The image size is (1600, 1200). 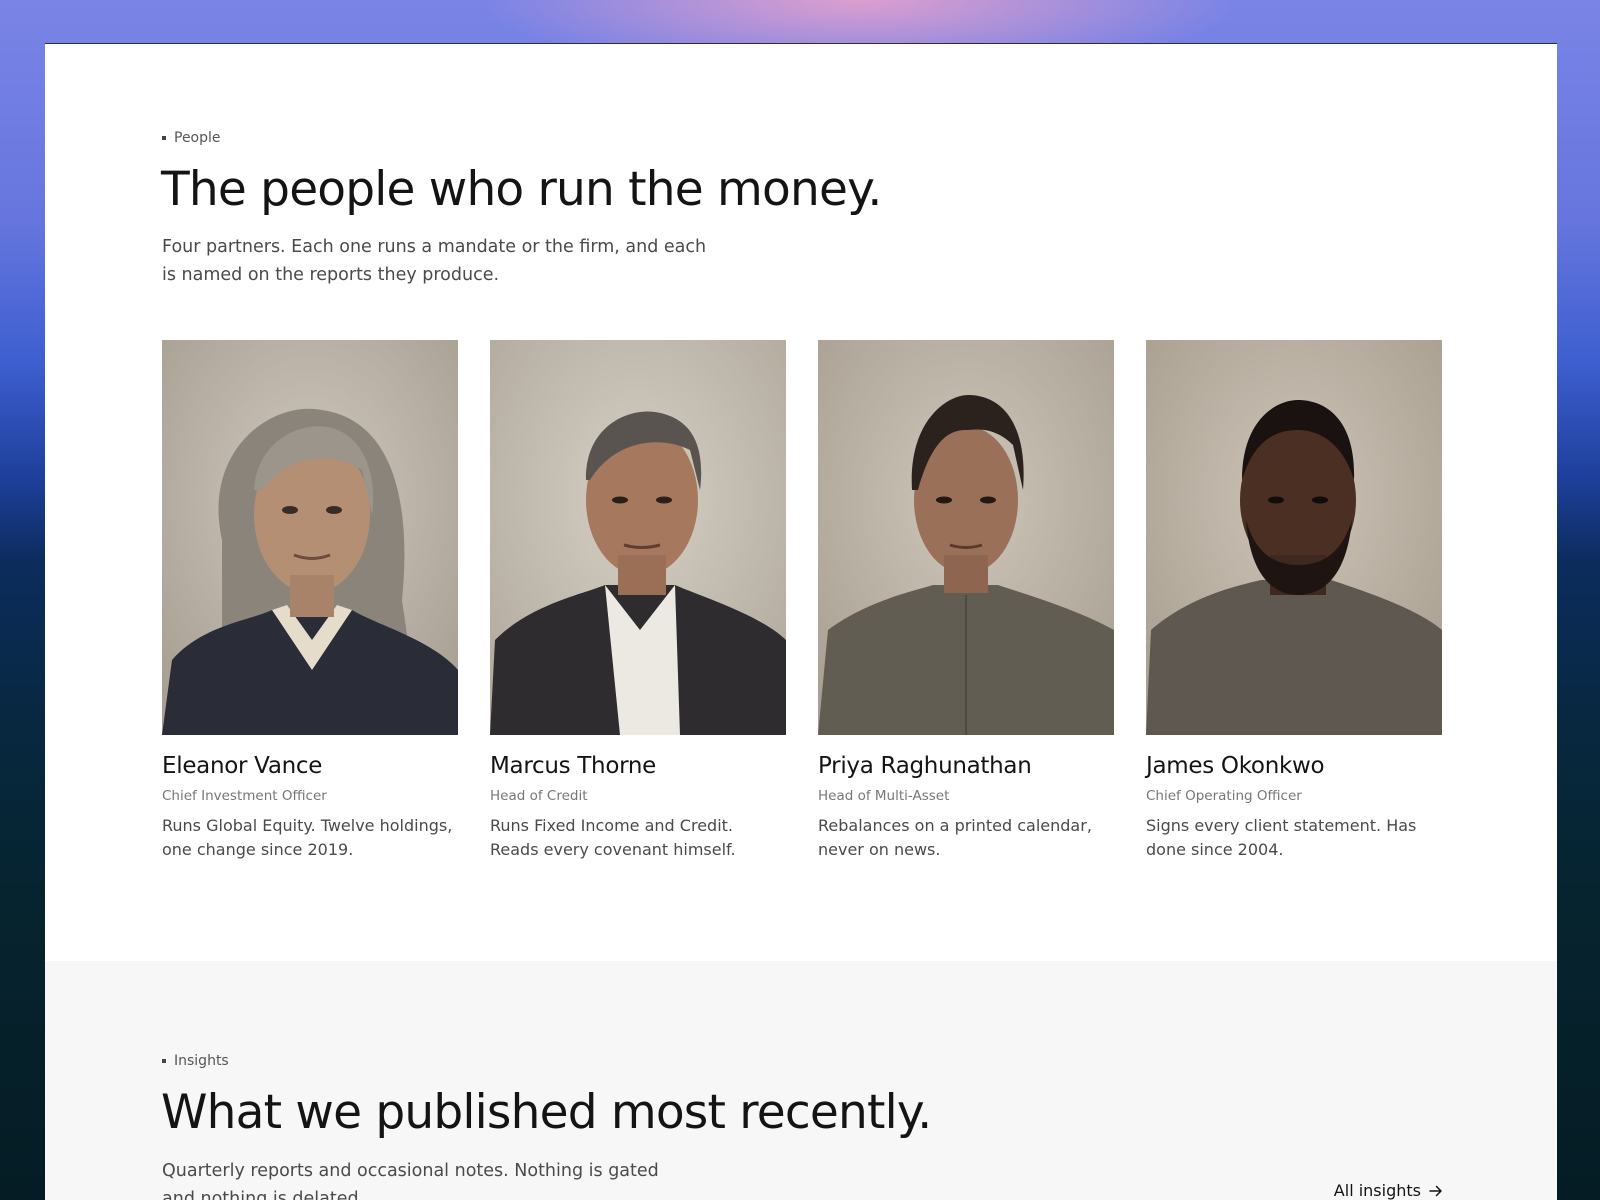 What do you see at coordinates (1377, 1190) in the screenshot?
I see `all-insights-label: All insights` at bounding box center [1377, 1190].